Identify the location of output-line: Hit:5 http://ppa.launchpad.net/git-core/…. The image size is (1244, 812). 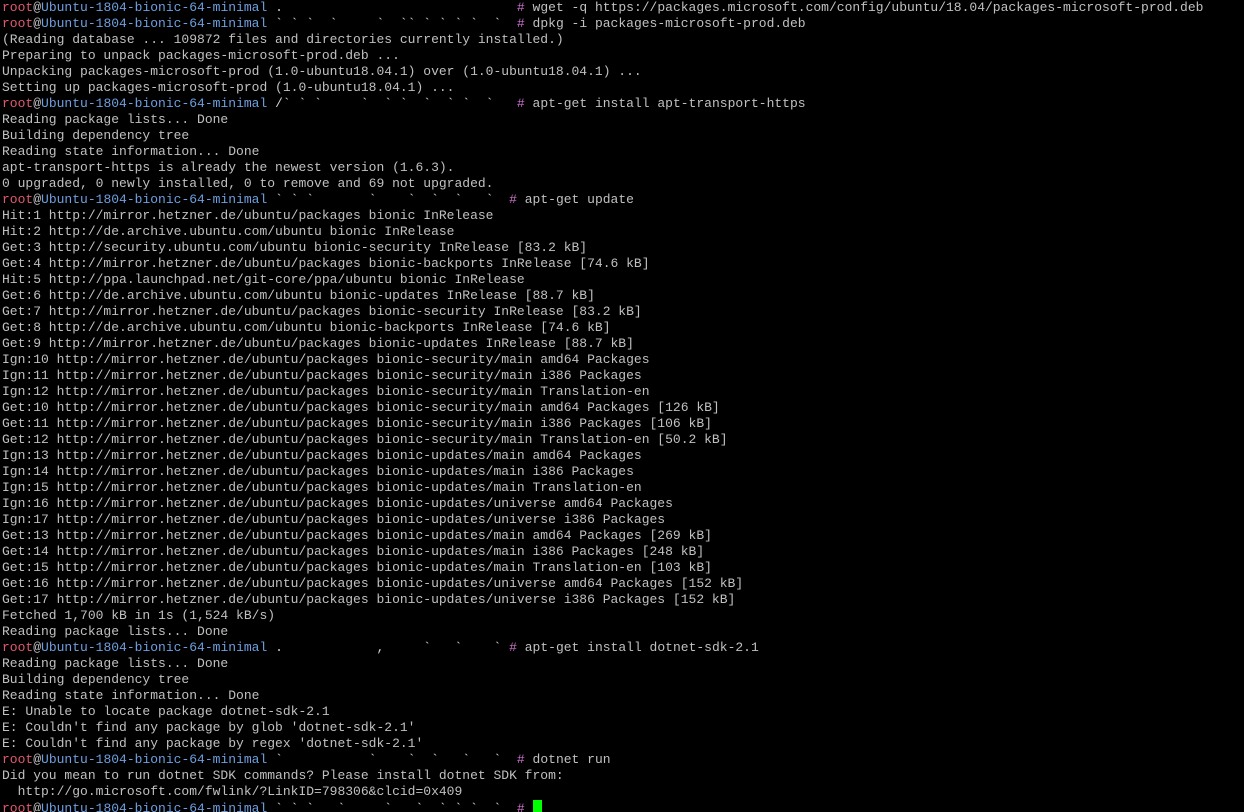
(263, 279).